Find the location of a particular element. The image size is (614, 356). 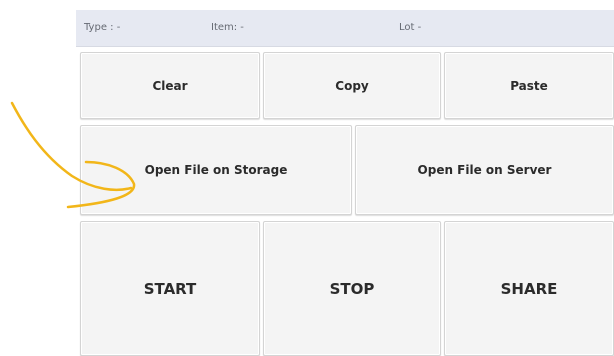

copy-button: Copy is located at coordinates (352, 85).